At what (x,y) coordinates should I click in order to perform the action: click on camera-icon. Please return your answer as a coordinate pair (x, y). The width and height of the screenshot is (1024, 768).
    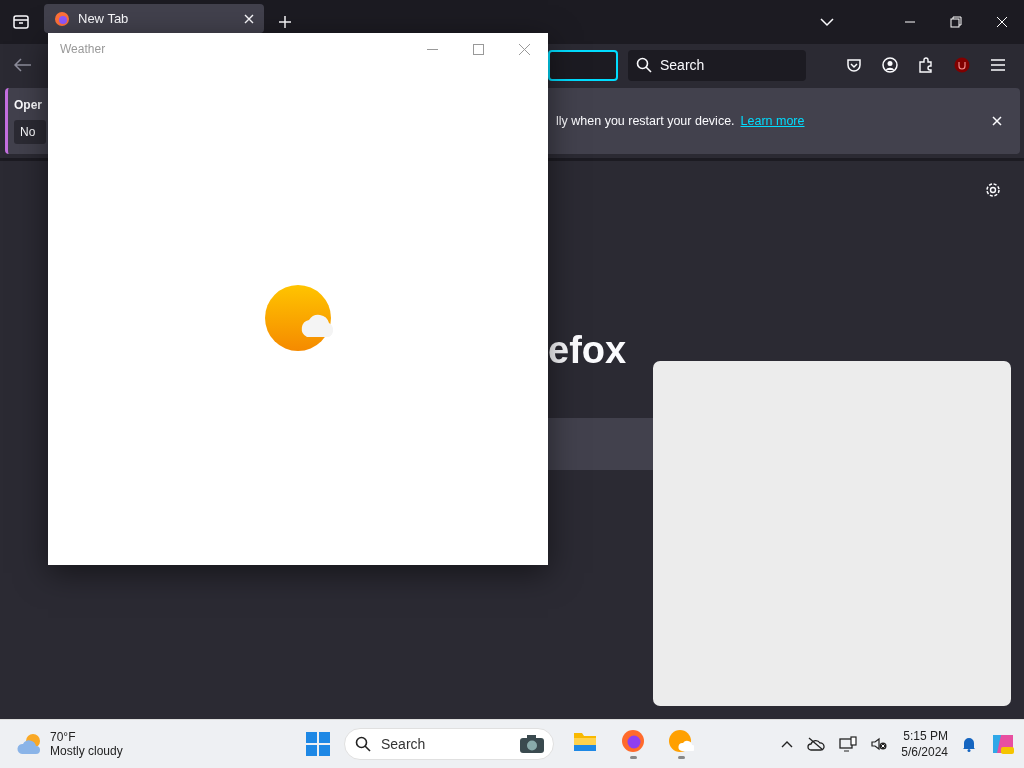
    Looking at the image, I should click on (532, 744).